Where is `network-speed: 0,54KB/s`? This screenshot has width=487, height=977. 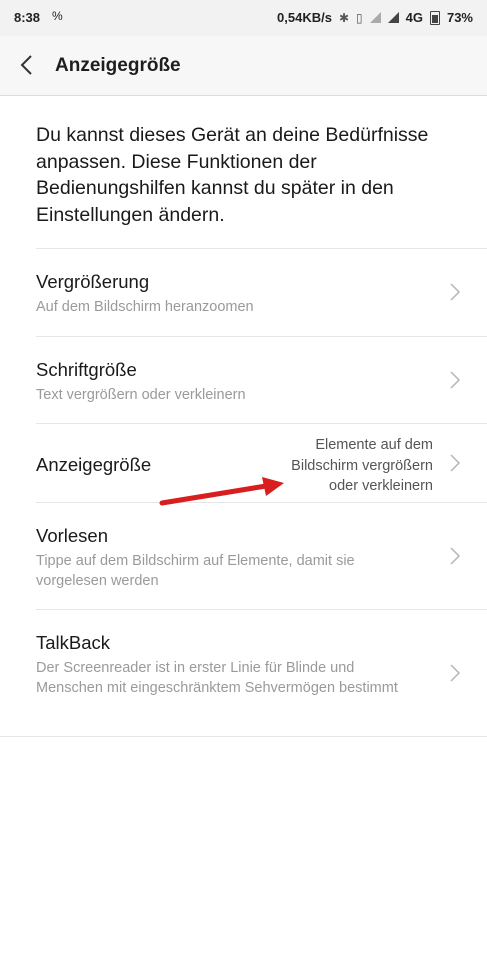
network-speed: 0,54KB/s is located at coordinates (304, 17).